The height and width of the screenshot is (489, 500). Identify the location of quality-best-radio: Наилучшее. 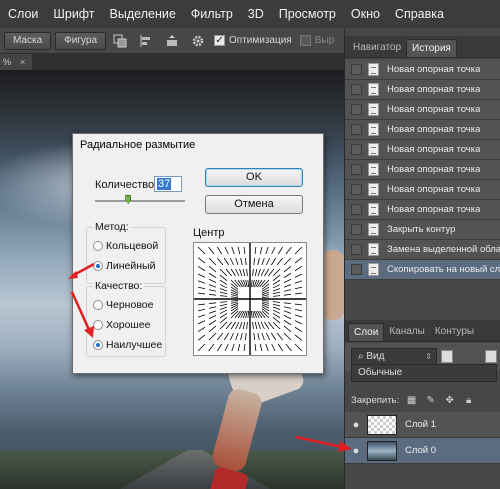
(127, 345).